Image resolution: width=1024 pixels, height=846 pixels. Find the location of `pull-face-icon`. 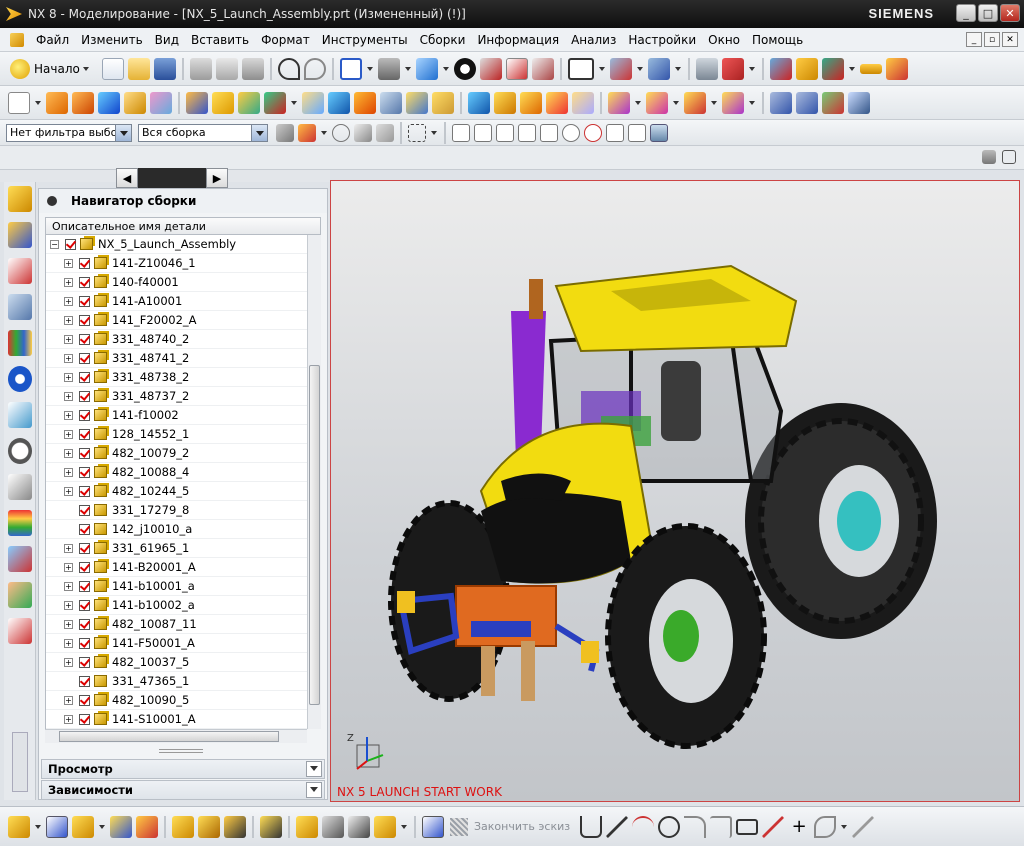

pull-face-icon is located at coordinates (733, 102).